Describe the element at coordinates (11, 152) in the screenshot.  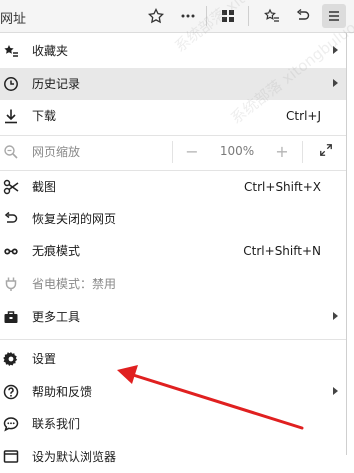
I see `zoom-magnifier-icon` at that location.